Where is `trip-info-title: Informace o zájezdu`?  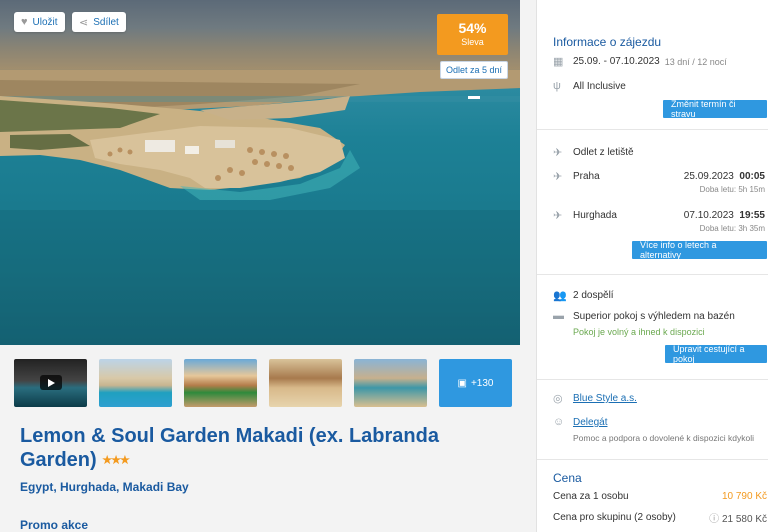
trip-info-title: Informace o zájezdu is located at coordinates (607, 42).